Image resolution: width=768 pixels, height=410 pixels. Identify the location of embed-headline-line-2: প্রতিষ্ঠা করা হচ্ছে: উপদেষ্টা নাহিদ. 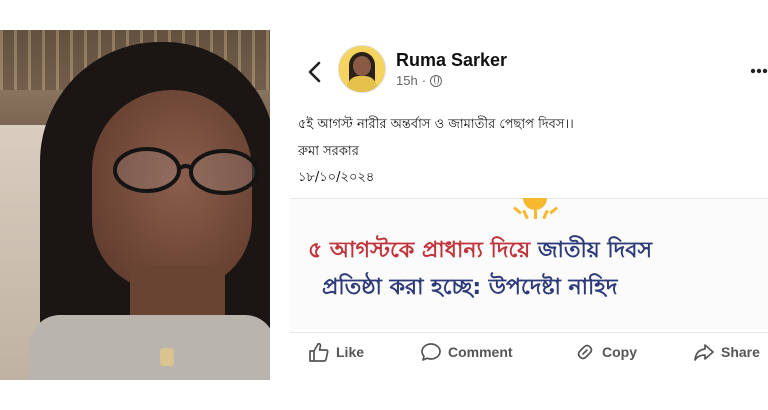
(470, 287).